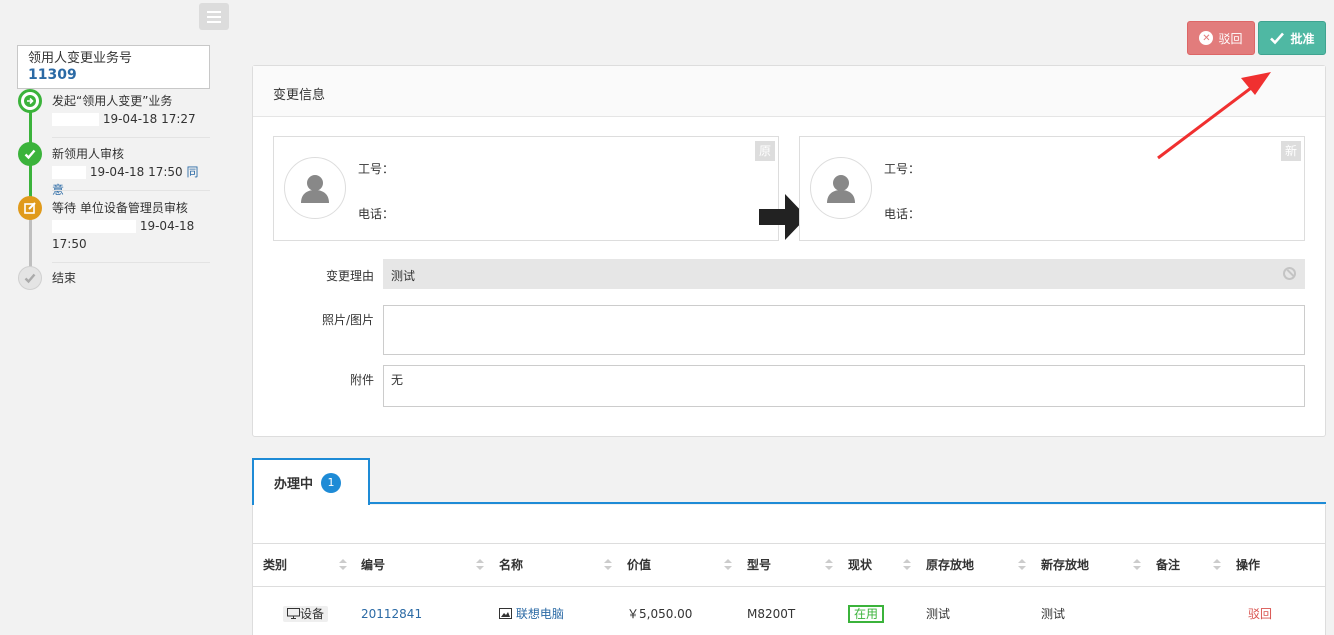 This screenshot has width=1334, height=635. I want to click on timeline-step-time: 19-04-18, so click(167, 226).